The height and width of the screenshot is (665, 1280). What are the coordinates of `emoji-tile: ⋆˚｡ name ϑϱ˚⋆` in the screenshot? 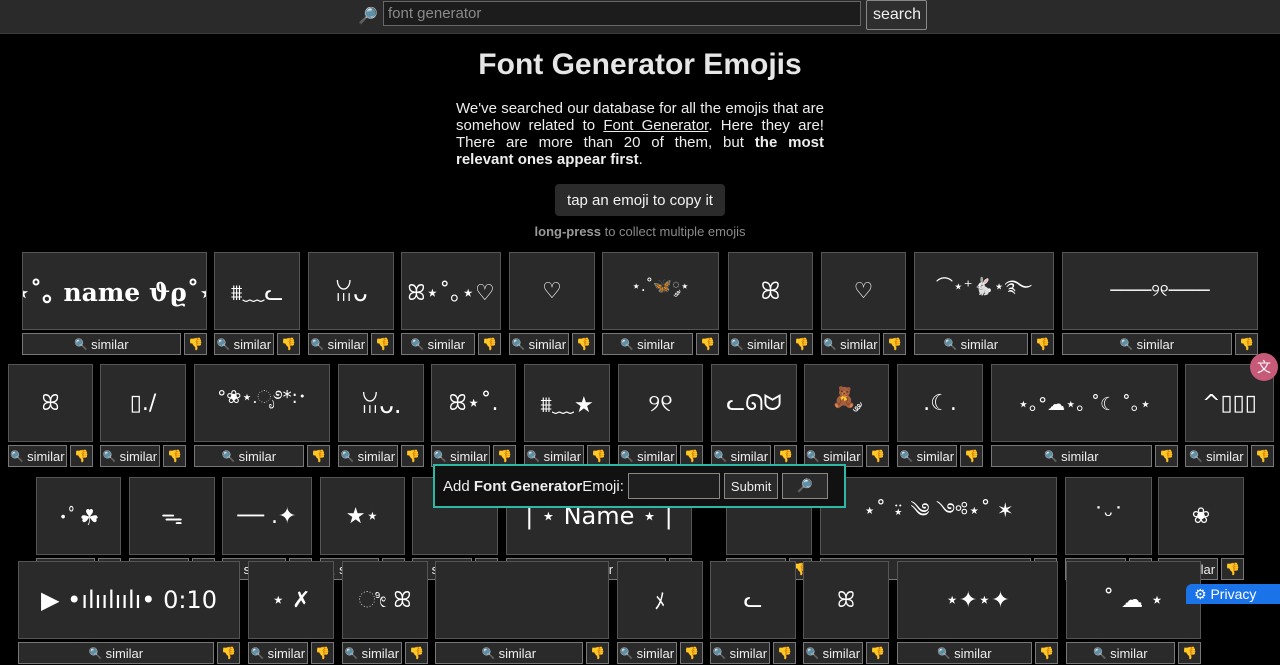 It's located at (114, 291).